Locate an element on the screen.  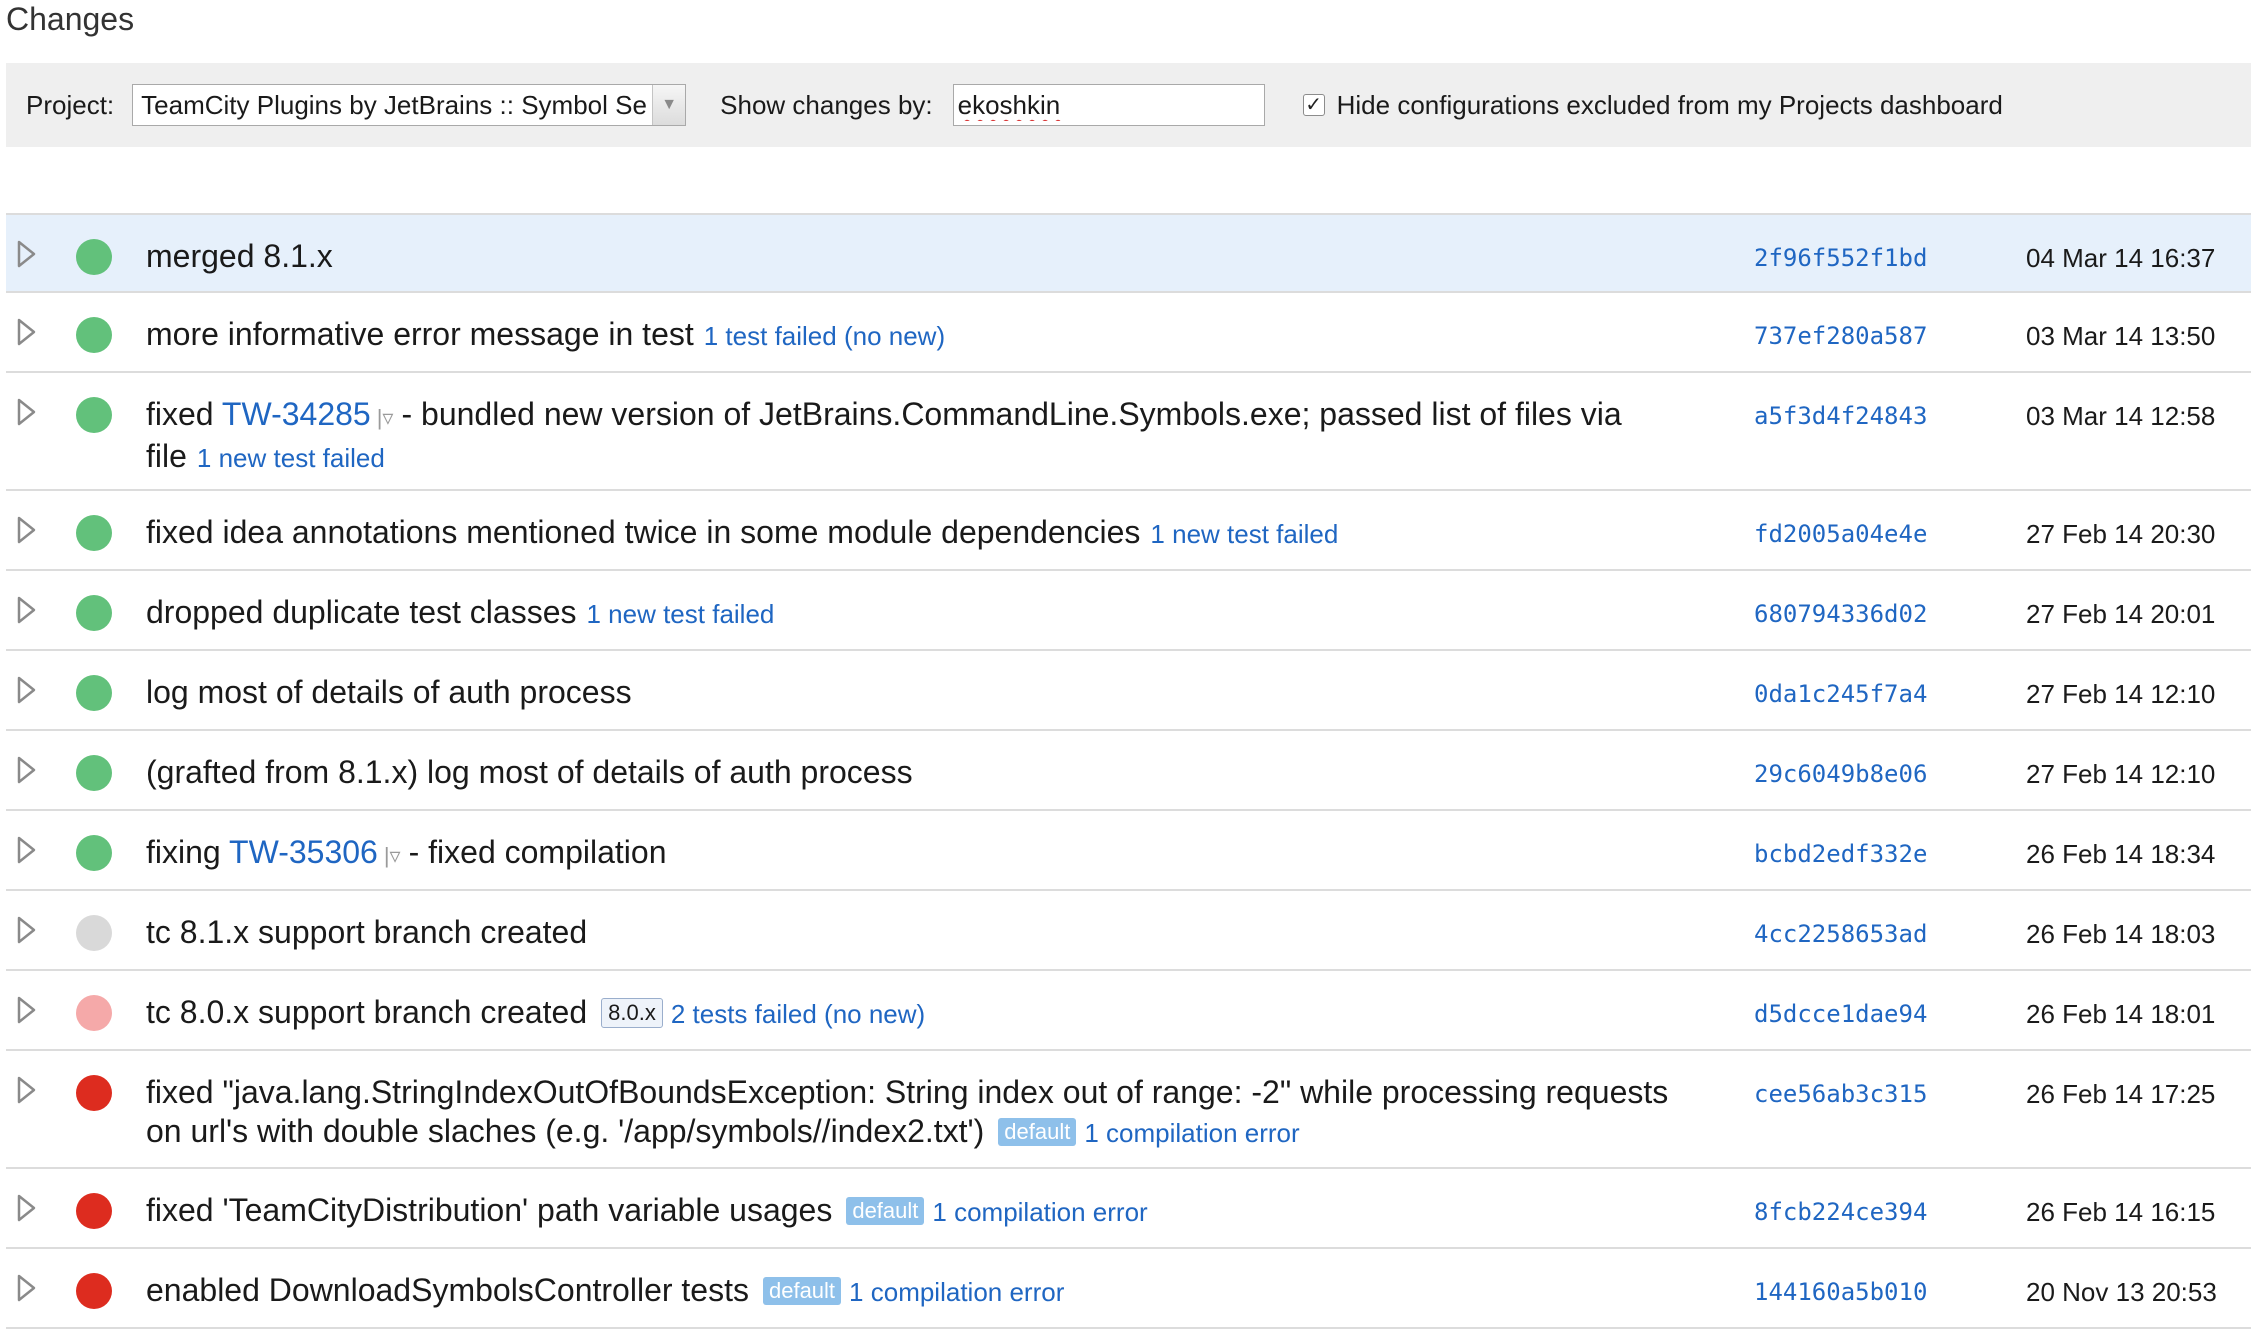
change-comment: more informative error message in test is located at coordinates (420, 334).